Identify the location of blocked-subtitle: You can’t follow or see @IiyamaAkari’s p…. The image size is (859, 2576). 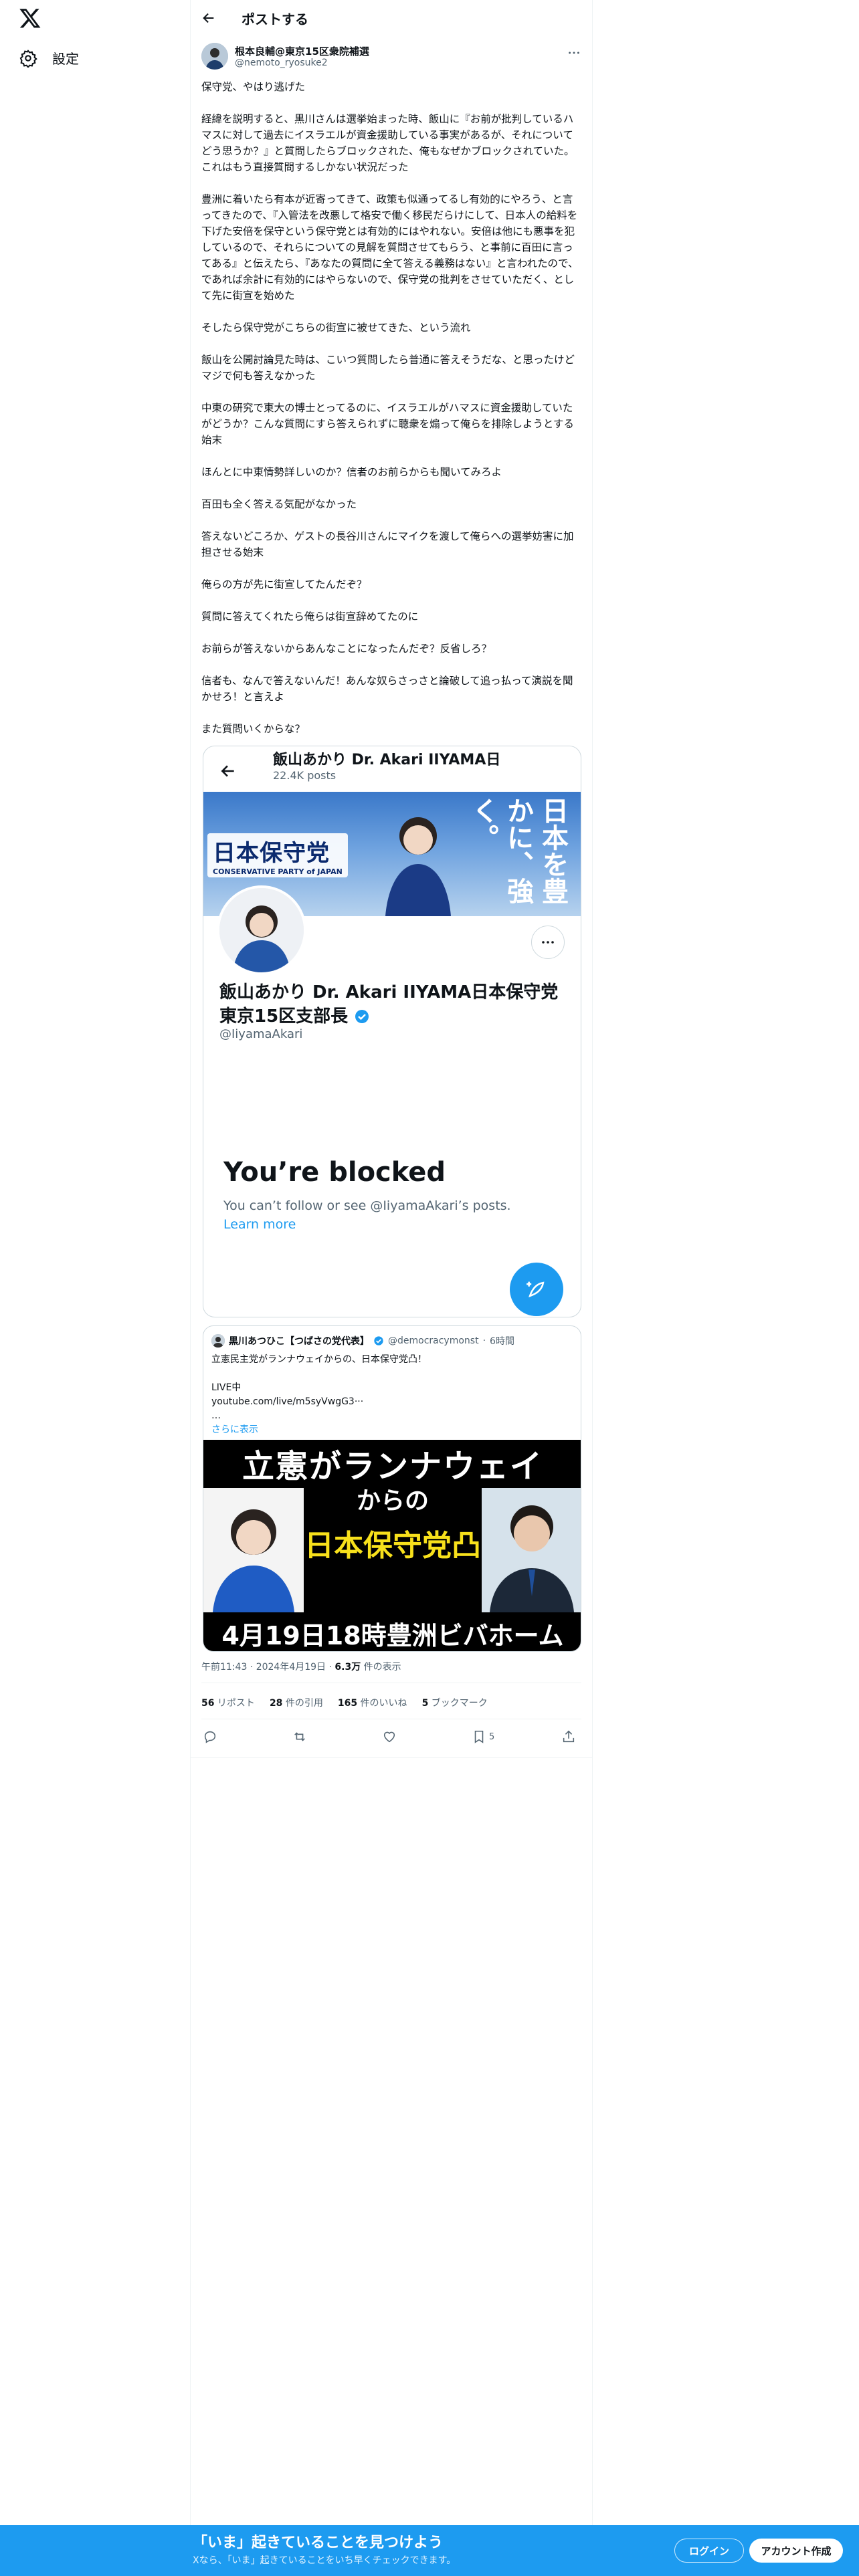
(367, 1205).